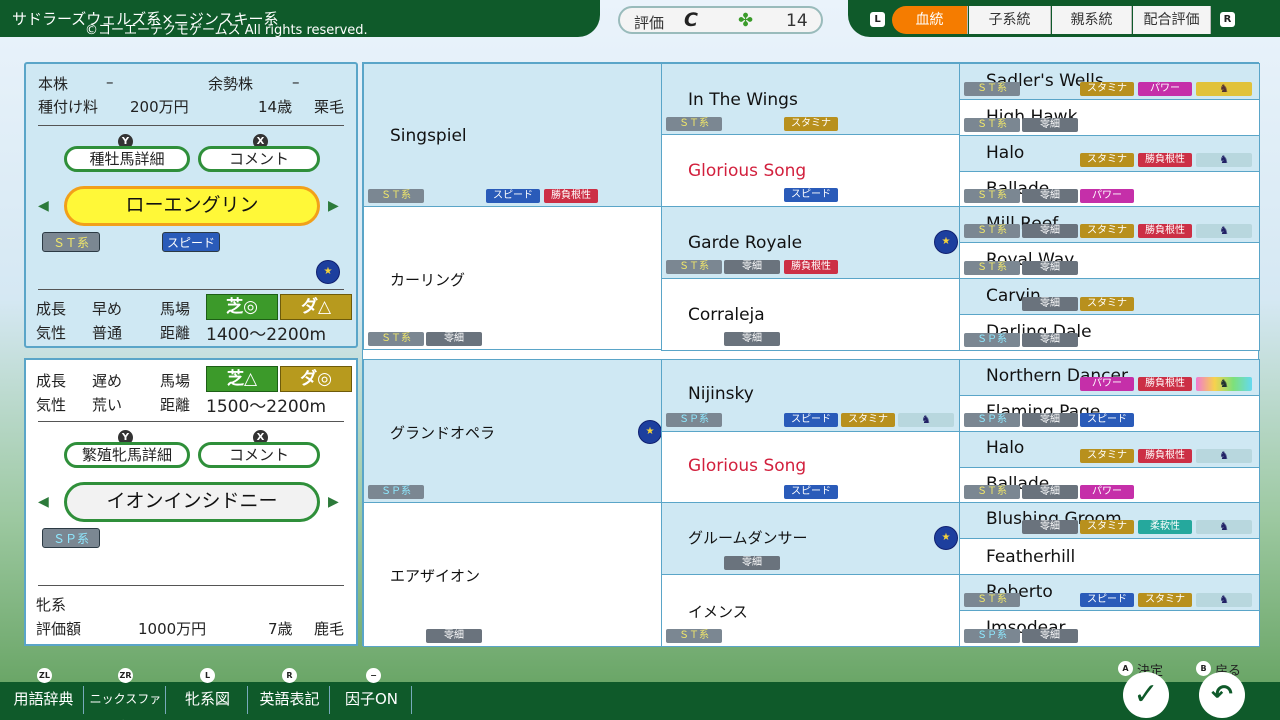 This screenshot has width=1280, height=720. What do you see at coordinates (1109, 117) in the screenshot?
I see `pedigree-cell: High Hawk ＳＴ系 零細` at bounding box center [1109, 117].